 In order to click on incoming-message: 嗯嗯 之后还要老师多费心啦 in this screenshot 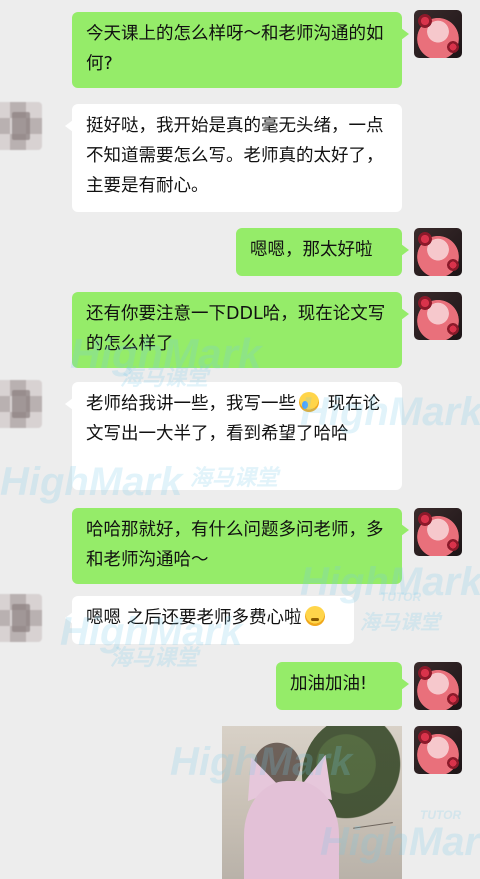, I will do `click(209, 620)`.